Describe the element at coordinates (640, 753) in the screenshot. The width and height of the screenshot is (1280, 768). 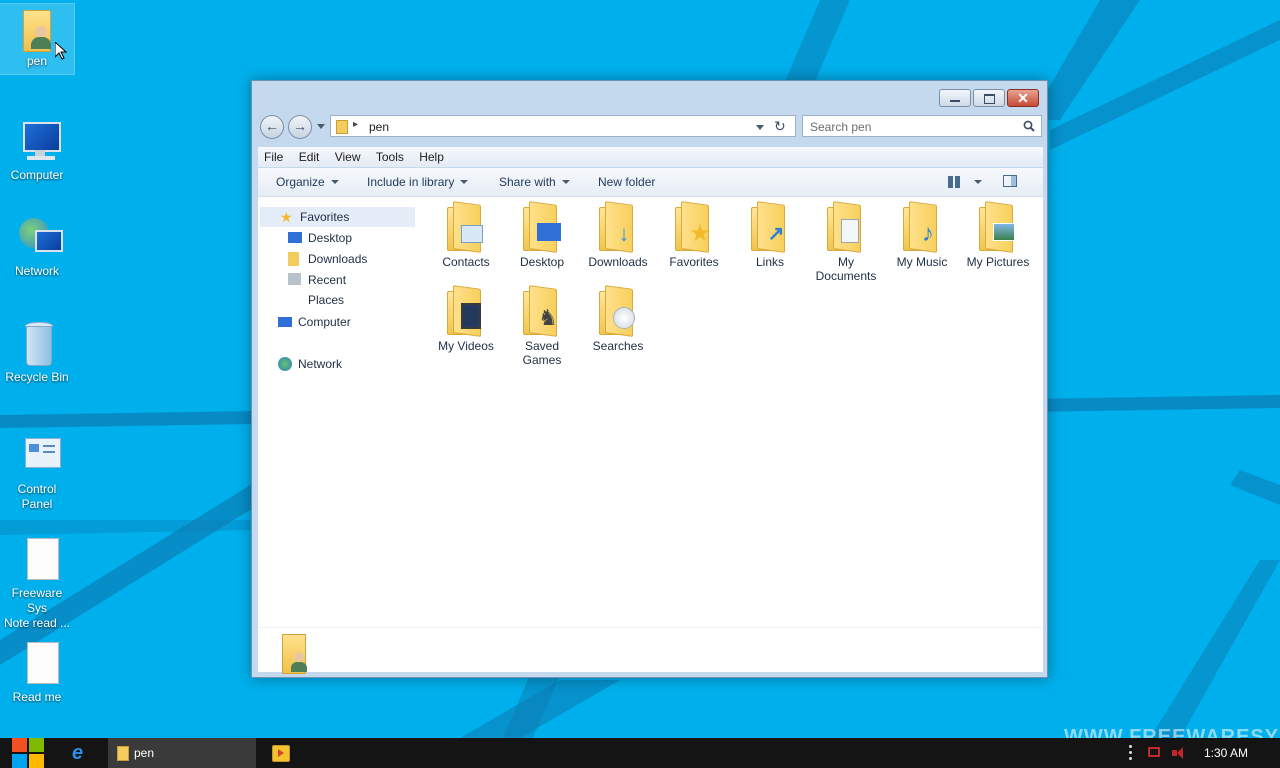
I see `taskbar: e pen 1:30 AM` at that location.